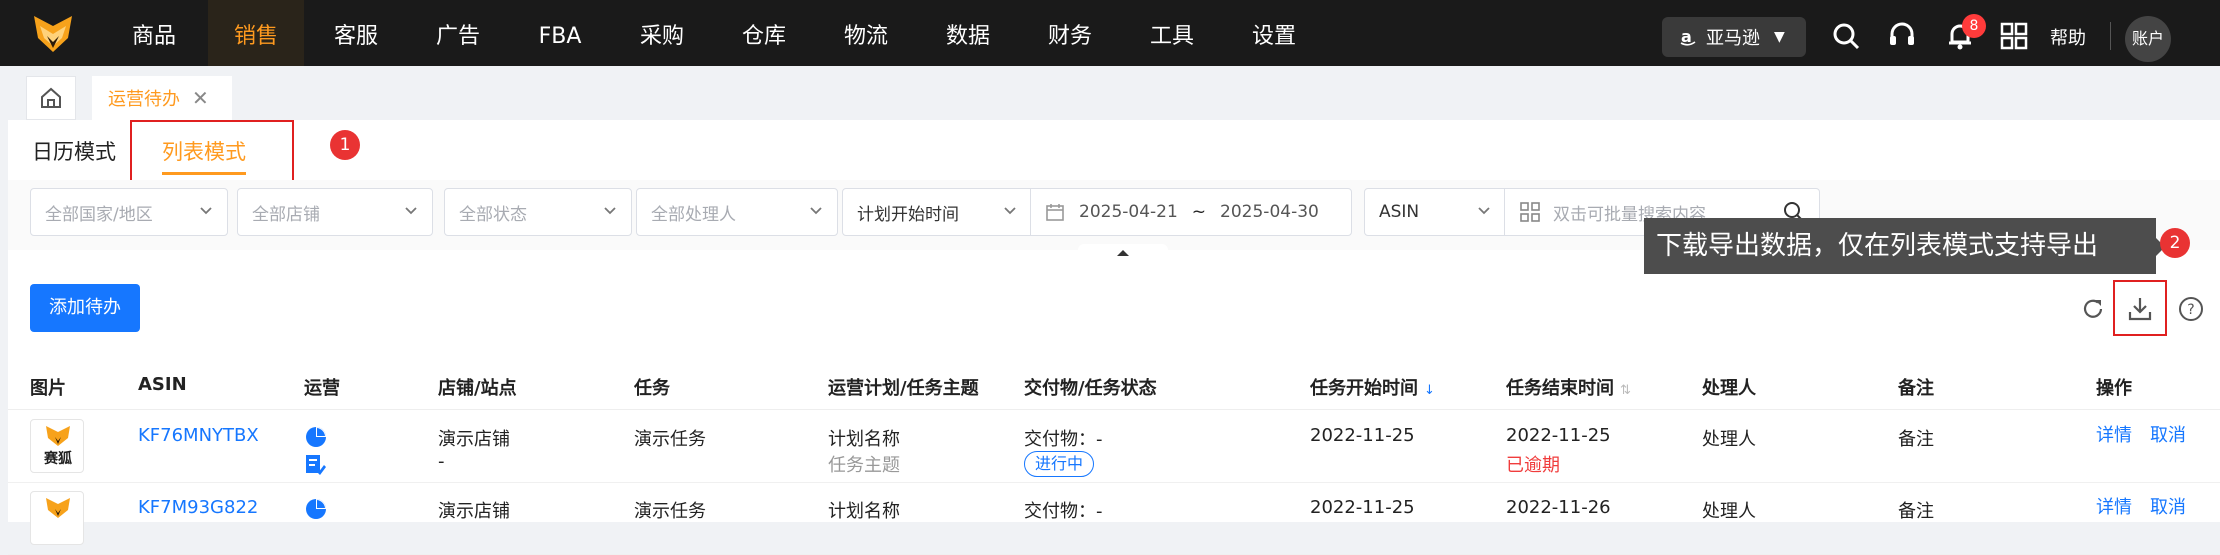 The height and width of the screenshot is (555, 2220). What do you see at coordinates (1172, 33) in the screenshot?
I see `nav-item-tools: 工具` at bounding box center [1172, 33].